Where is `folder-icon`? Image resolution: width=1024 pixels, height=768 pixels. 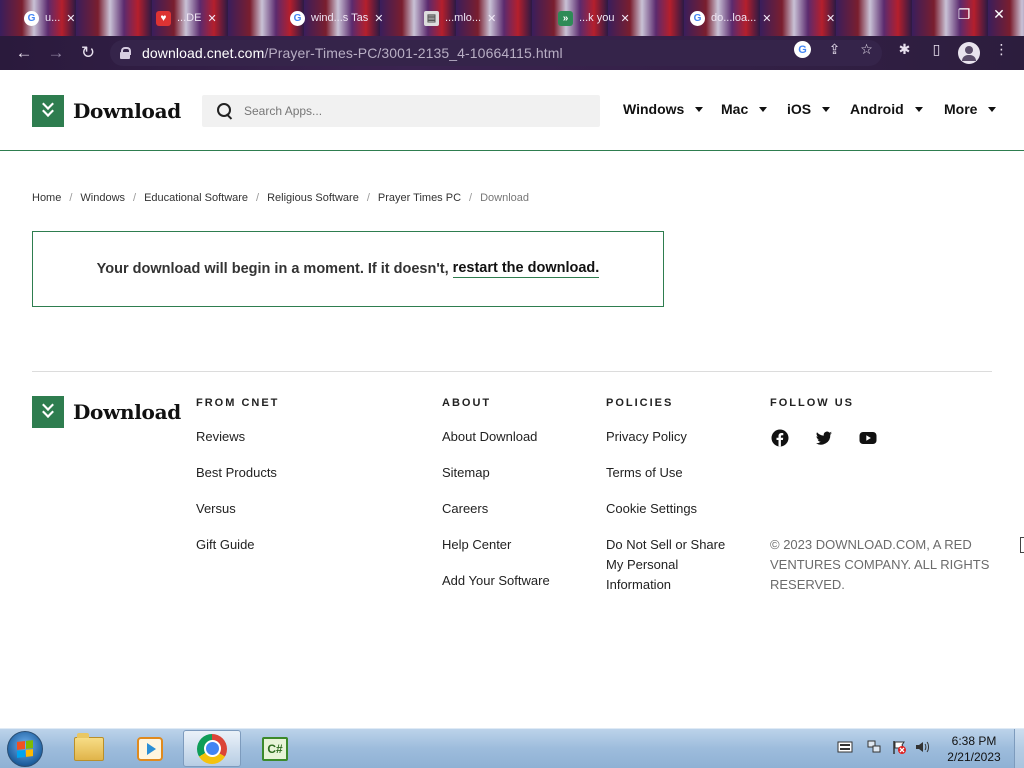
folder-icon is located at coordinates (89, 746).